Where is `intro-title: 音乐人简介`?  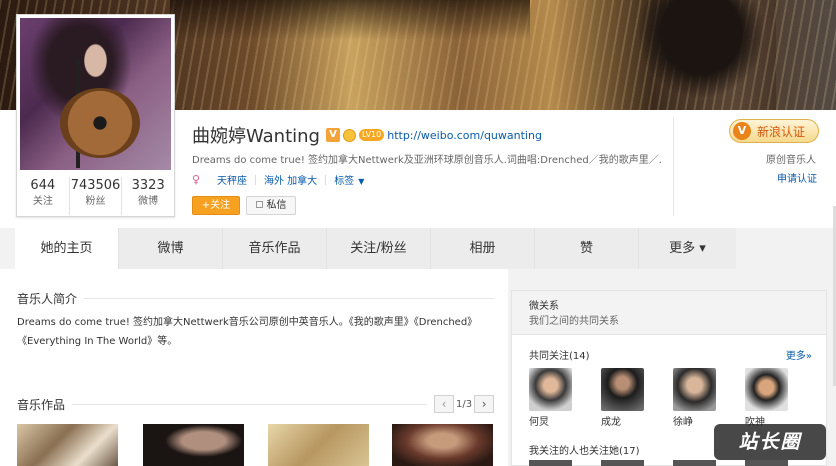 intro-title: 音乐人简介 is located at coordinates (47, 299).